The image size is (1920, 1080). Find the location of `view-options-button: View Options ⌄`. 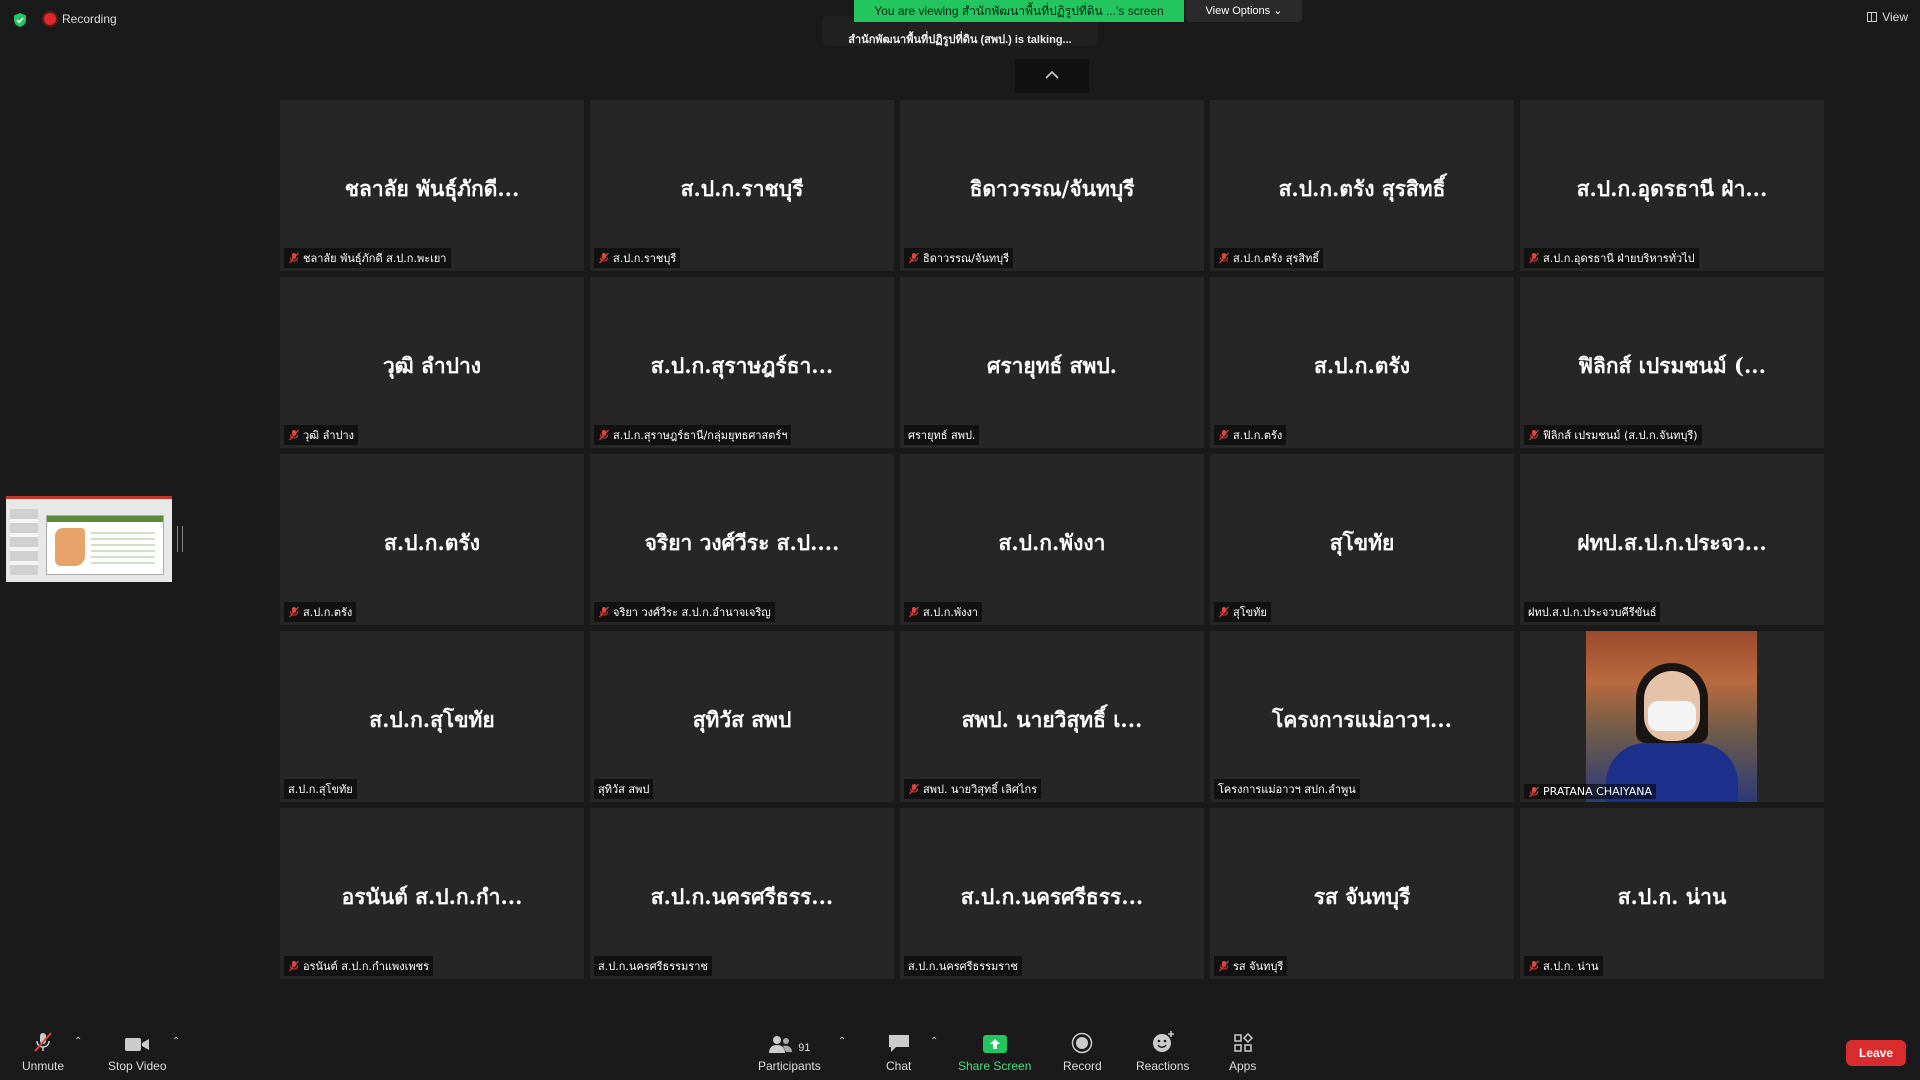

view-options-button: View Options ⌄ is located at coordinates (1244, 11).